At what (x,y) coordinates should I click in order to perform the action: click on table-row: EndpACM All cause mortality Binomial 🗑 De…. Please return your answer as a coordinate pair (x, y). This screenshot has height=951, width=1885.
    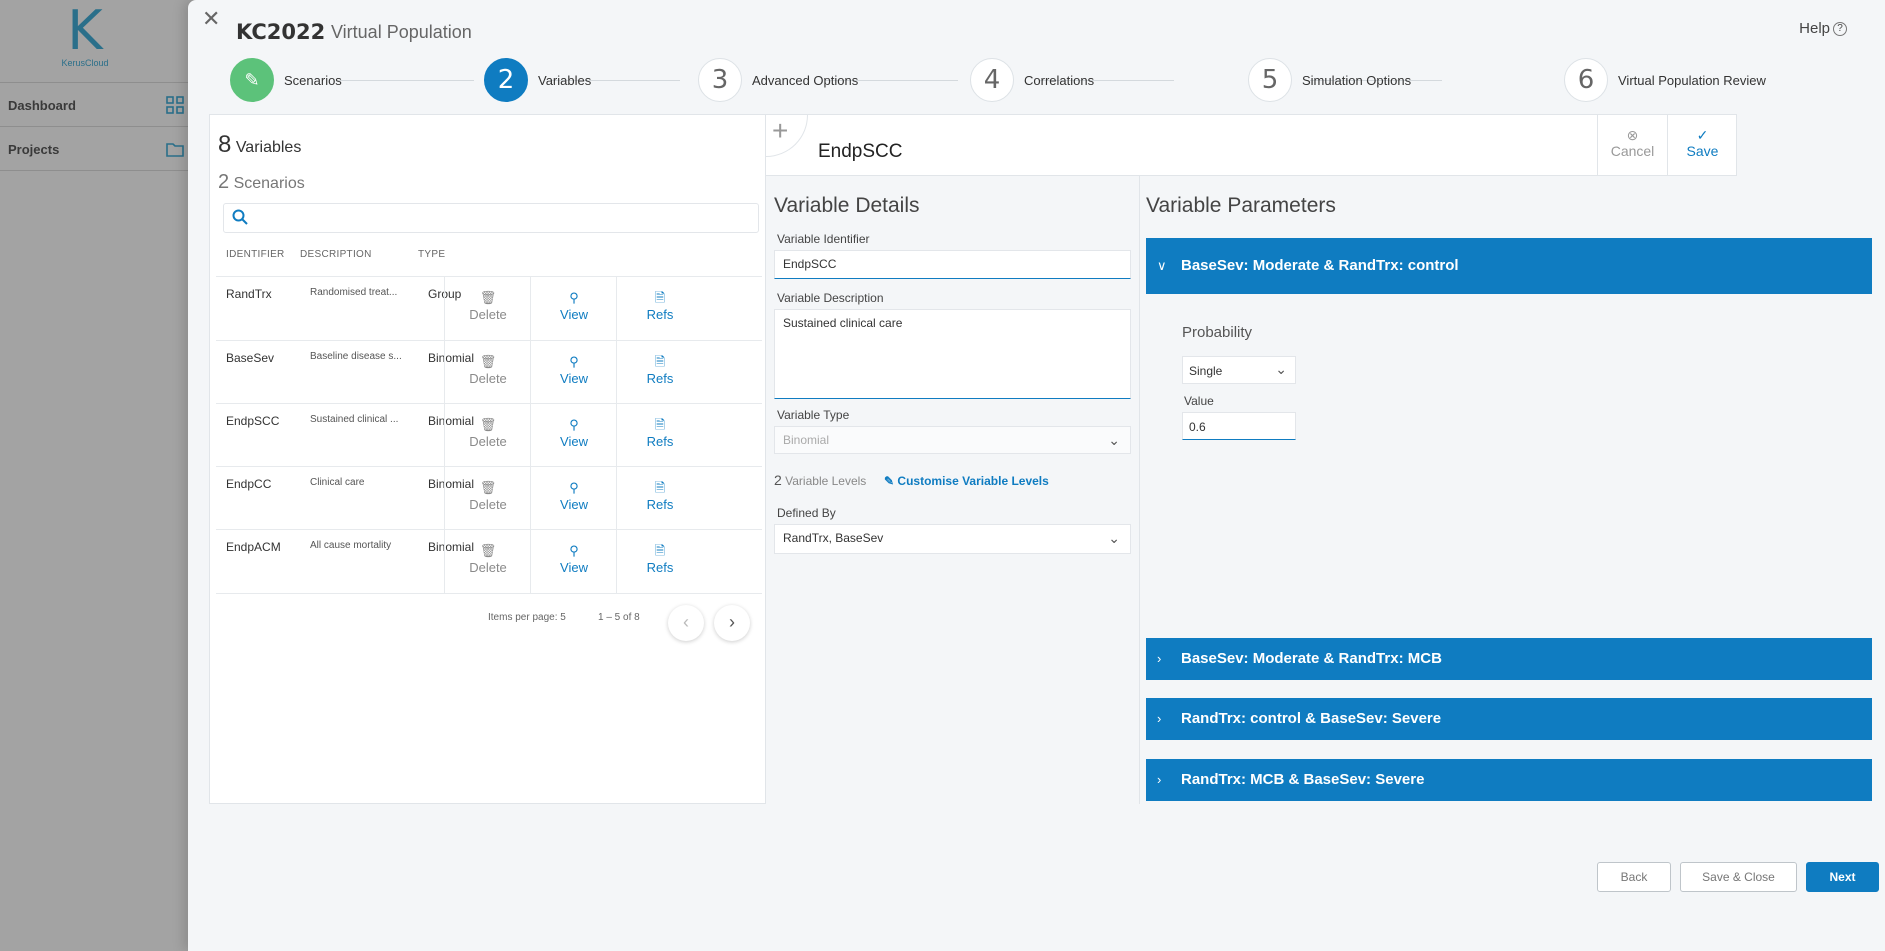
    Looking at the image, I should click on (489, 561).